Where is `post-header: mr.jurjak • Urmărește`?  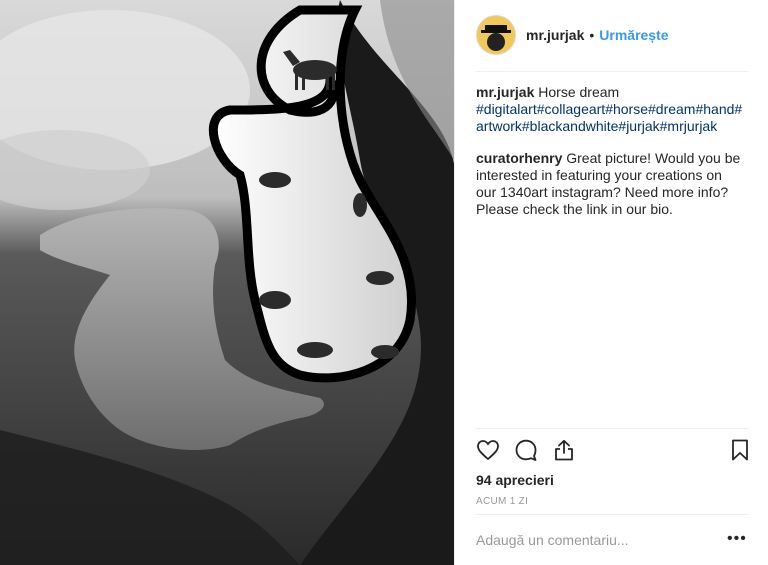 post-header: mr.jurjak • Urmărește is located at coordinates (572, 35).